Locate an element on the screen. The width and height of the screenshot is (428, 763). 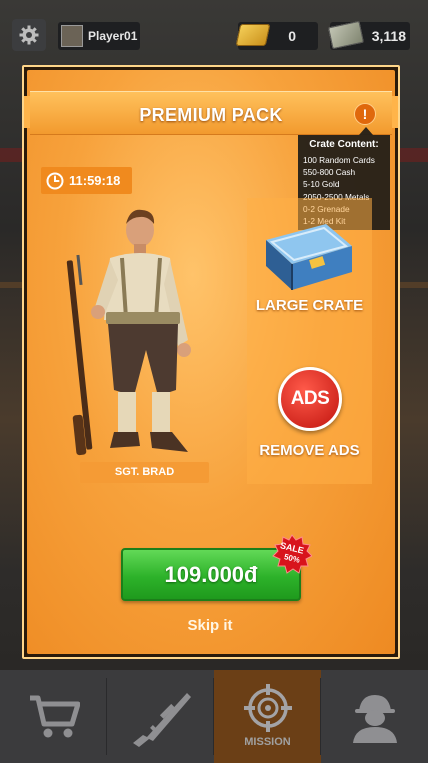
nav-label-mission: MISSION is located at coordinates (267, 742).